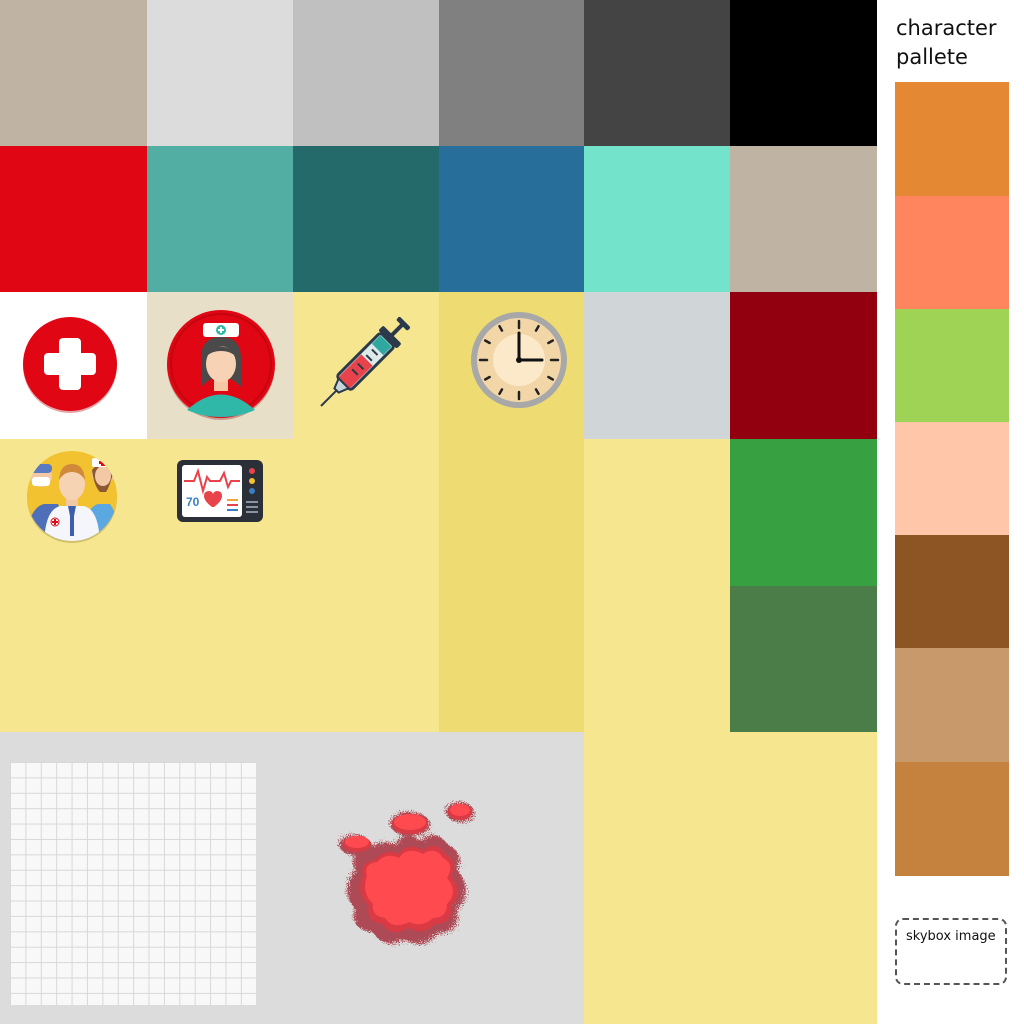 The height and width of the screenshot is (1024, 1024). I want to click on yellow-column-right, so click(657, 731).